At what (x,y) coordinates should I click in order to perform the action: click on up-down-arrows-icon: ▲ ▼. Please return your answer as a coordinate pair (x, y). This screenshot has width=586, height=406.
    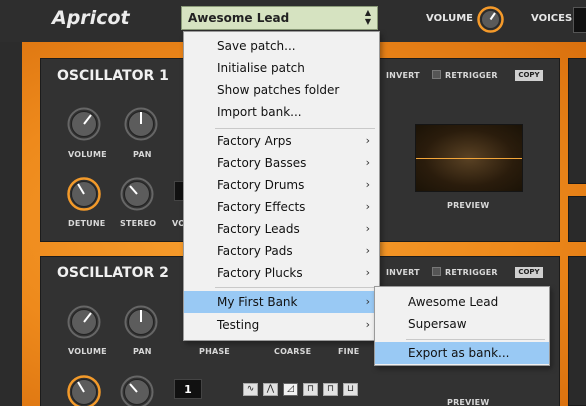
    Looking at the image, I should click on (367, 17).